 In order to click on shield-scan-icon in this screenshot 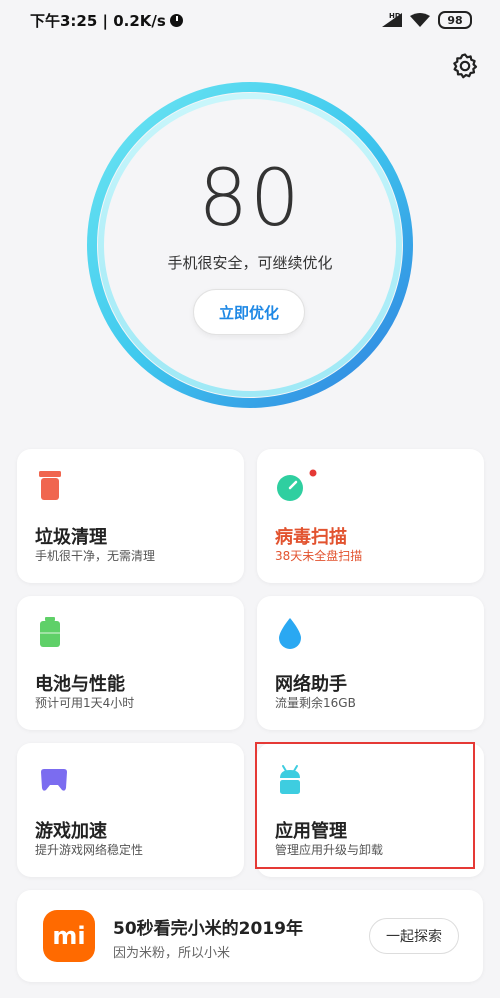, I will do `click(297, 485)`.